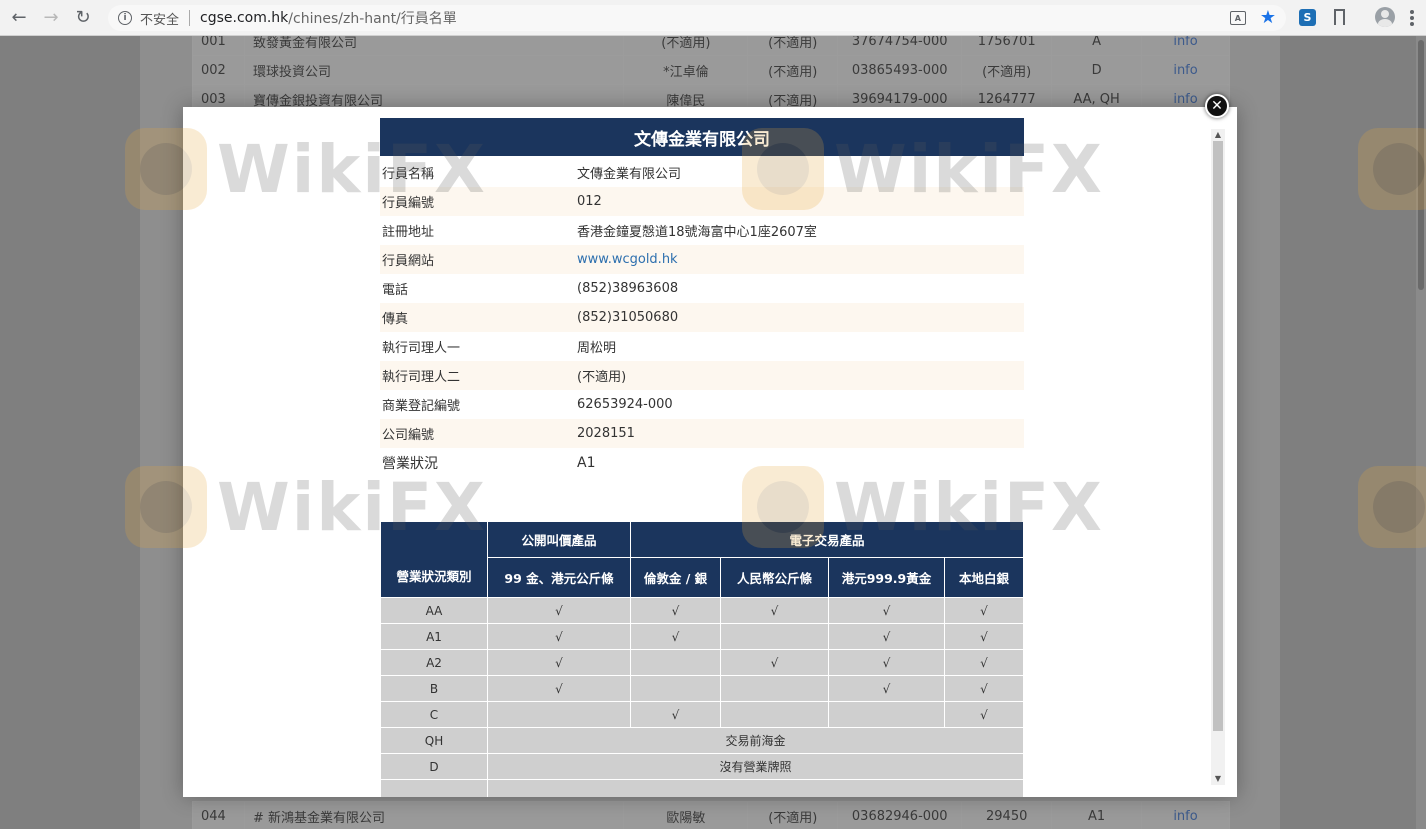  I want to click on member-cell-person: *江卓倫, so click(686, 70).